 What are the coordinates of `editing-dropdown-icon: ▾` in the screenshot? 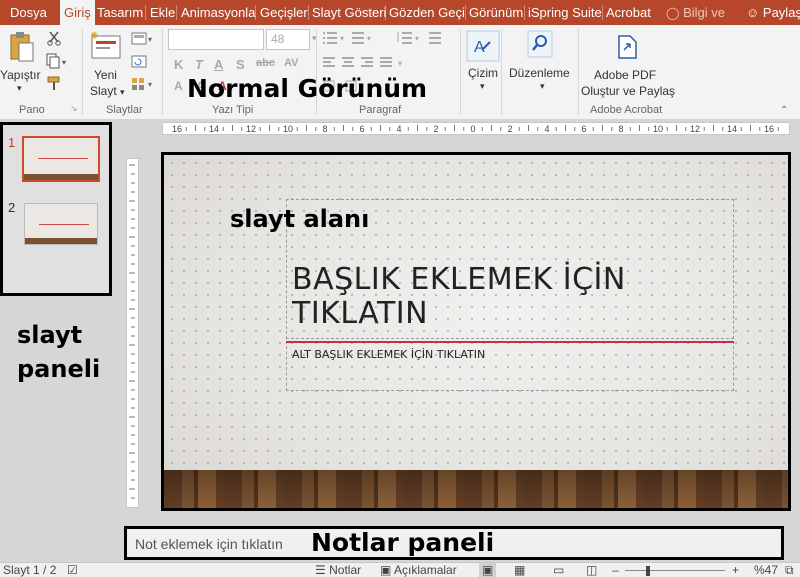 It's located at (542, 86).